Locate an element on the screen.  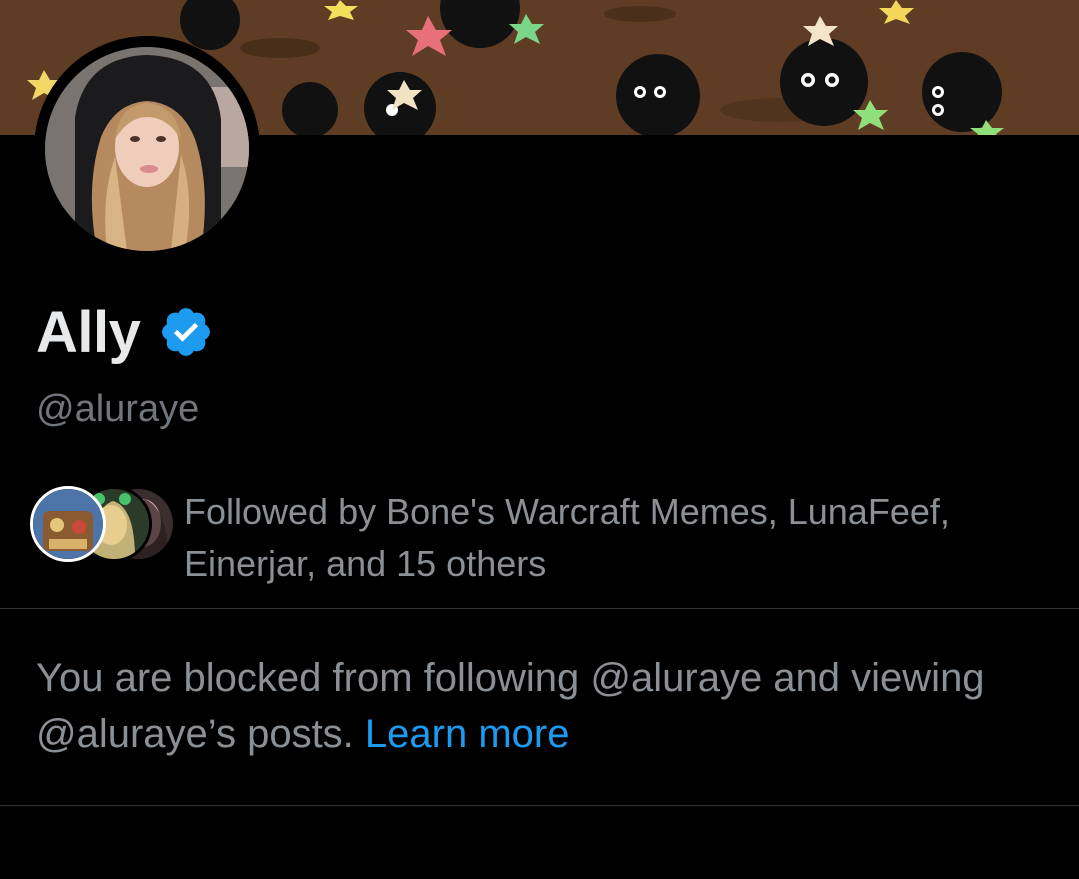
profile-avatar is located at coordinates (147, 149).